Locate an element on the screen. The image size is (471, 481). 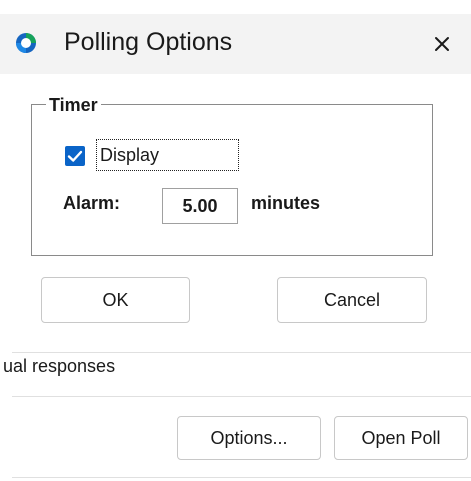
open-poll-button: Open Poll is located at coordinates (401, 438).